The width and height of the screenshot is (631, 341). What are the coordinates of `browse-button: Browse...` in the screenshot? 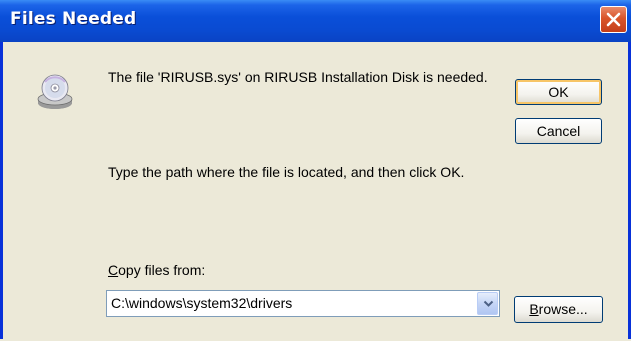 It's located at (558, 309).